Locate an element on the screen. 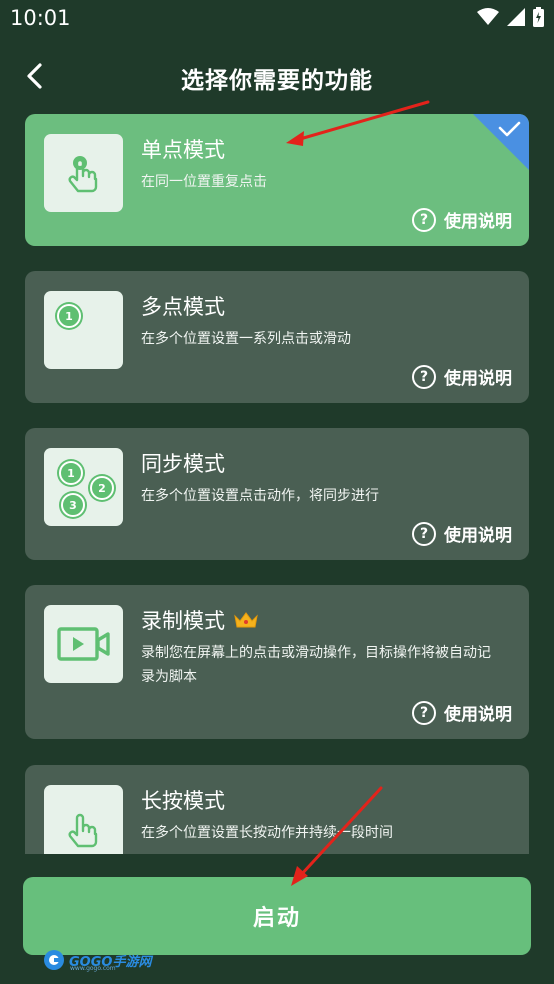 This screenshot has height=984, width=554. mode-description: 录制您在屏幕上的点击或滑动操作，目标操作将被自动记录为脚本 is located at coordinates (316, 665).